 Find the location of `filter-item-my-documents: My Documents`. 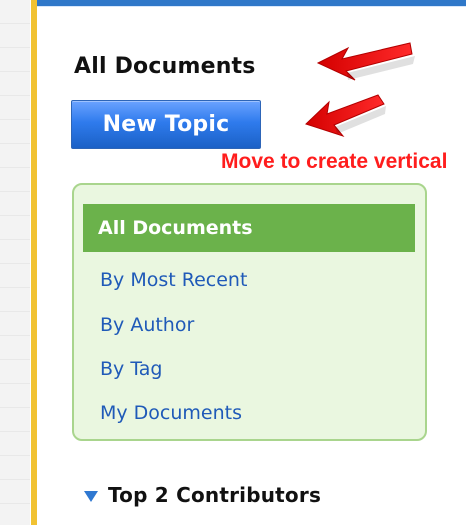

filter-item-my-documents: My Documents is located at coordinates (171, 413).